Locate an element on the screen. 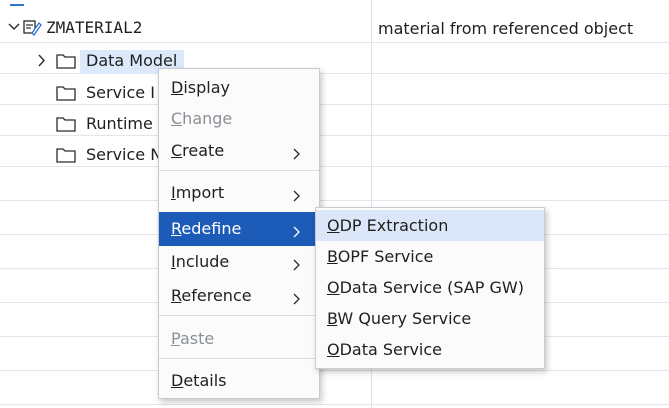 The image size is (669, 408). menu-item-label: Import is located at coordinates (197, 192).